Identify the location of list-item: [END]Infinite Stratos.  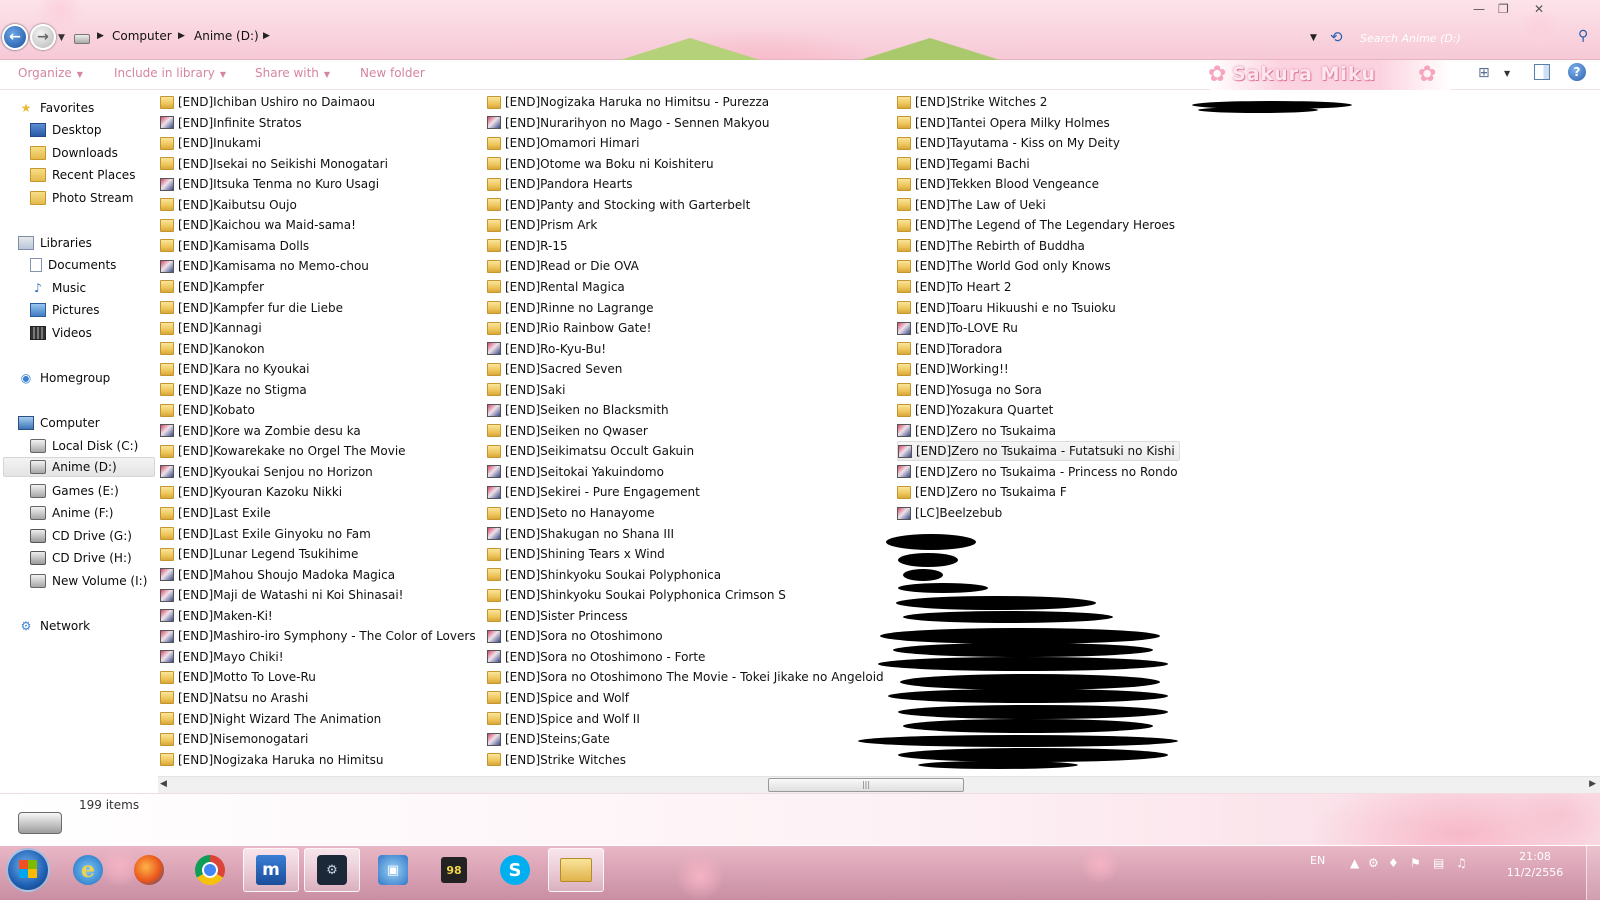
(231, 123).